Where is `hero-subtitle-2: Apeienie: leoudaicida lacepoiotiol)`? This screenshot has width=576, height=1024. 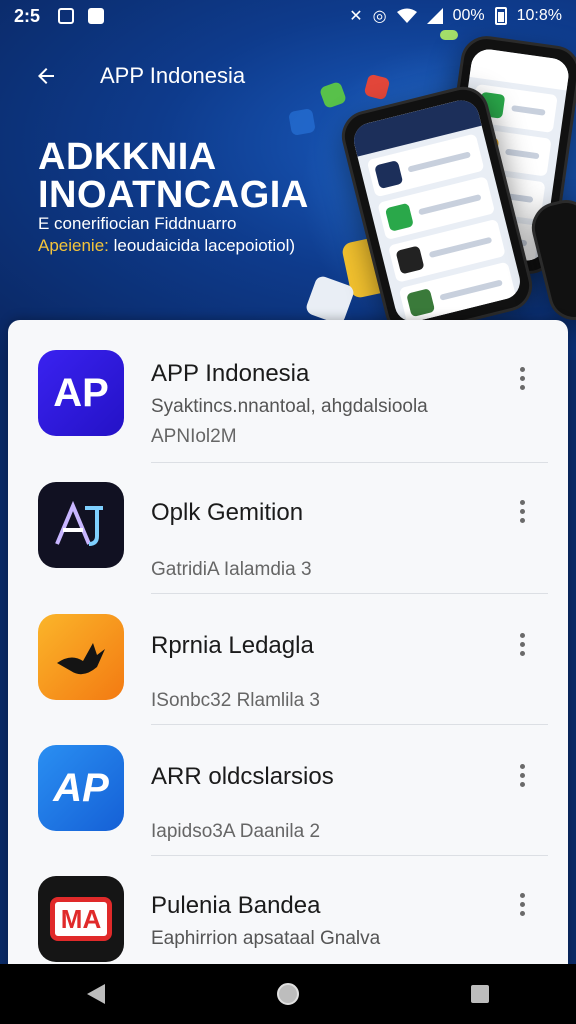 hero-subtitle-2: Apeienie: leoudaicida lacepoiotiol) is located at coordinates (166, 246).